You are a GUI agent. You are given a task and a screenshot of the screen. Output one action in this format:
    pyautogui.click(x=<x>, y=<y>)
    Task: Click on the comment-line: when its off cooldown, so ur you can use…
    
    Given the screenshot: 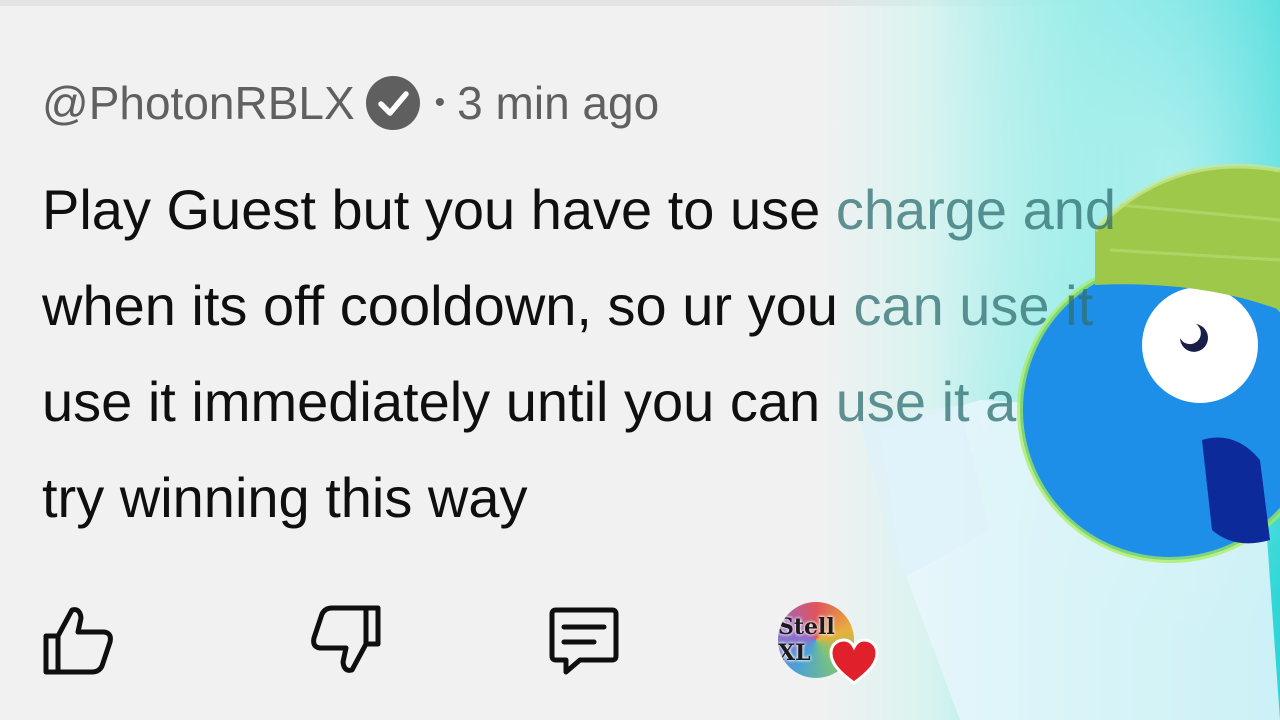 What is the action you would take?
    pyautogui.click(x=568, y=305)
    